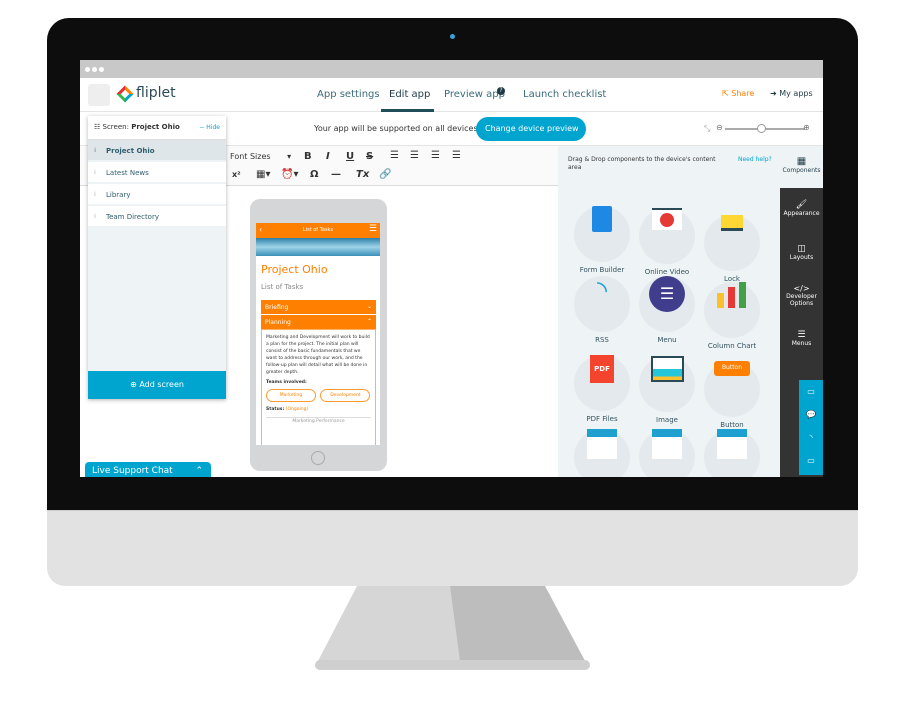 This screenshot has height=720, width=900. I want to click on component-online-video: Online Video, so click(667, 233).